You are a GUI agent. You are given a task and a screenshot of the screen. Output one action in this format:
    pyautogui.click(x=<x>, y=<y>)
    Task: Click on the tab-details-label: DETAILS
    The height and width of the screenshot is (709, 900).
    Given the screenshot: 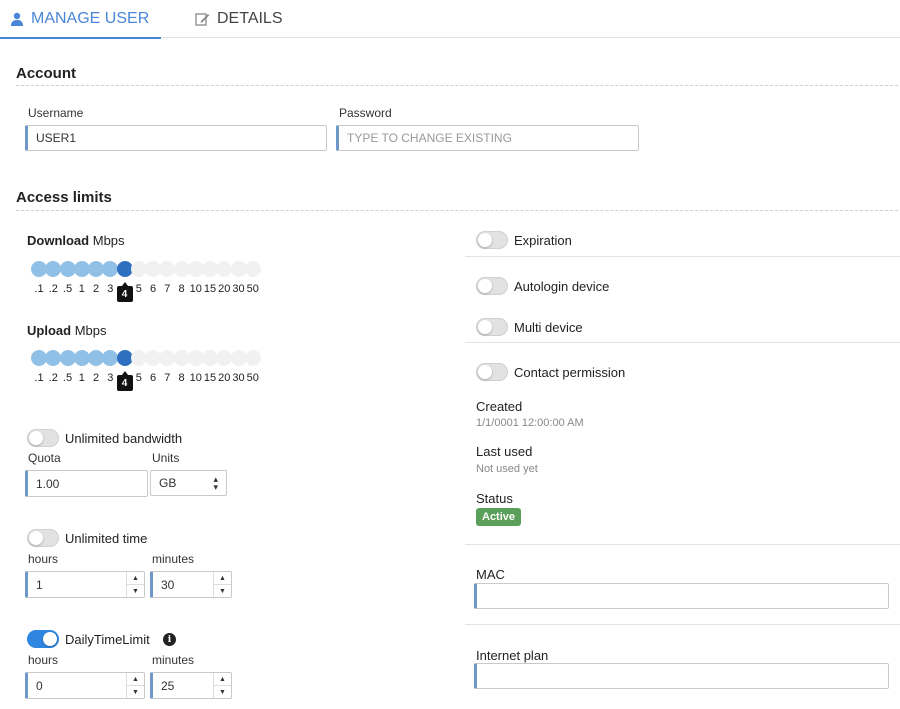 What is the action you would take?
    pyautogui.click(x=250, y=18)
    